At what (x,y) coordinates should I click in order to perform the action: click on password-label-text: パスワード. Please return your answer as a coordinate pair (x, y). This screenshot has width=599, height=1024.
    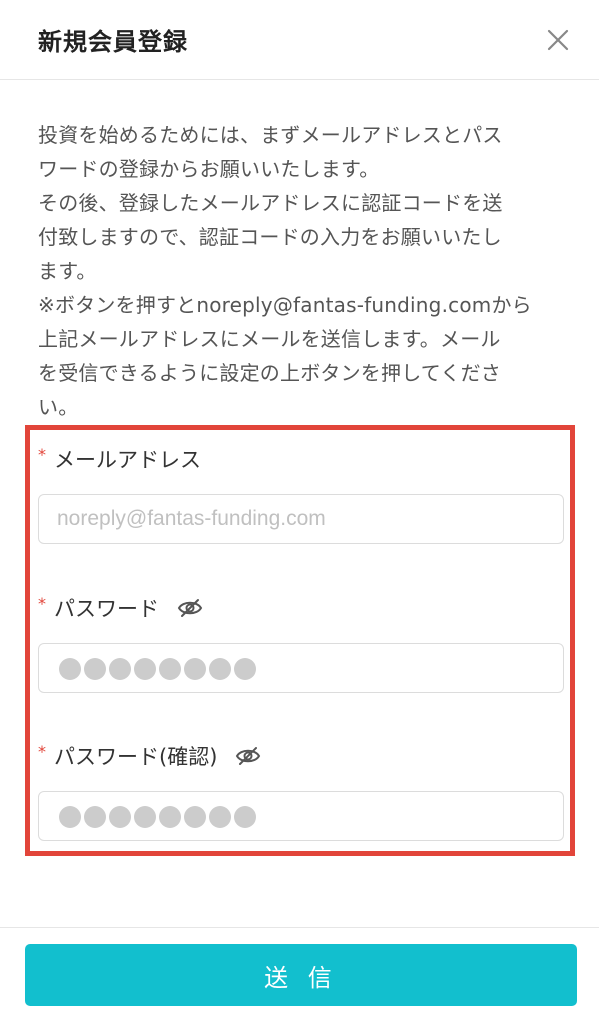
    Looking at the image, I should click on (106, 609).